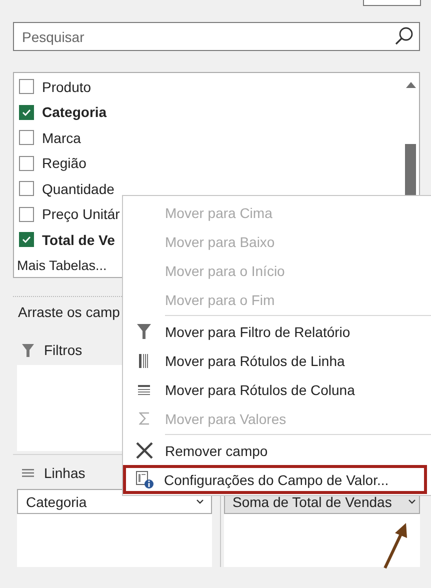  I want to click on area-title: Filtros, so click(63, 350).